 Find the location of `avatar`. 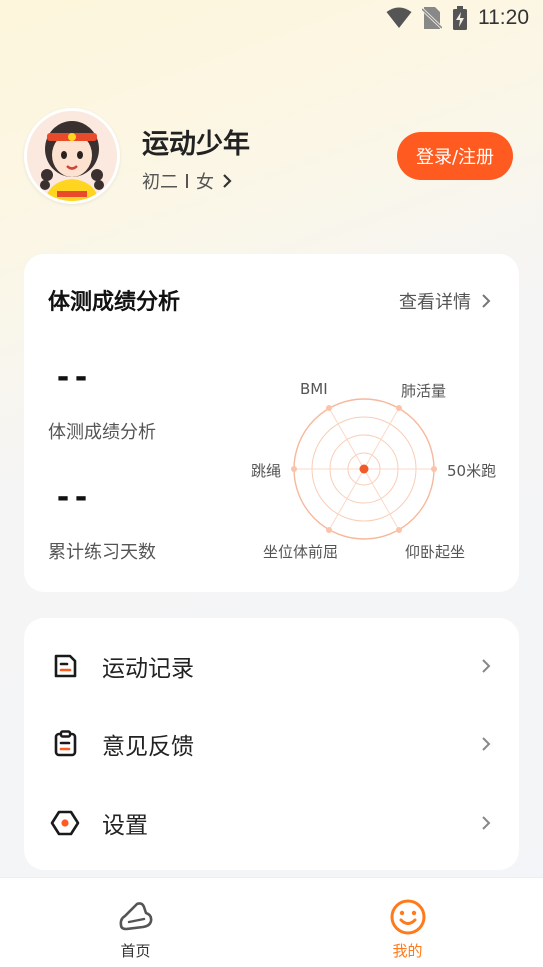

avatar is located at coordinates (72, 156).